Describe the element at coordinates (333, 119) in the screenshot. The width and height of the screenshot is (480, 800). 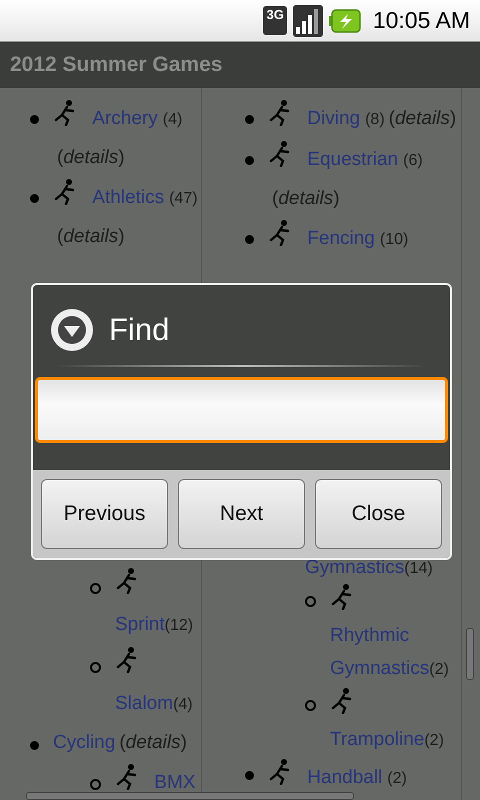
I see `sport-link: Diving` at that location.